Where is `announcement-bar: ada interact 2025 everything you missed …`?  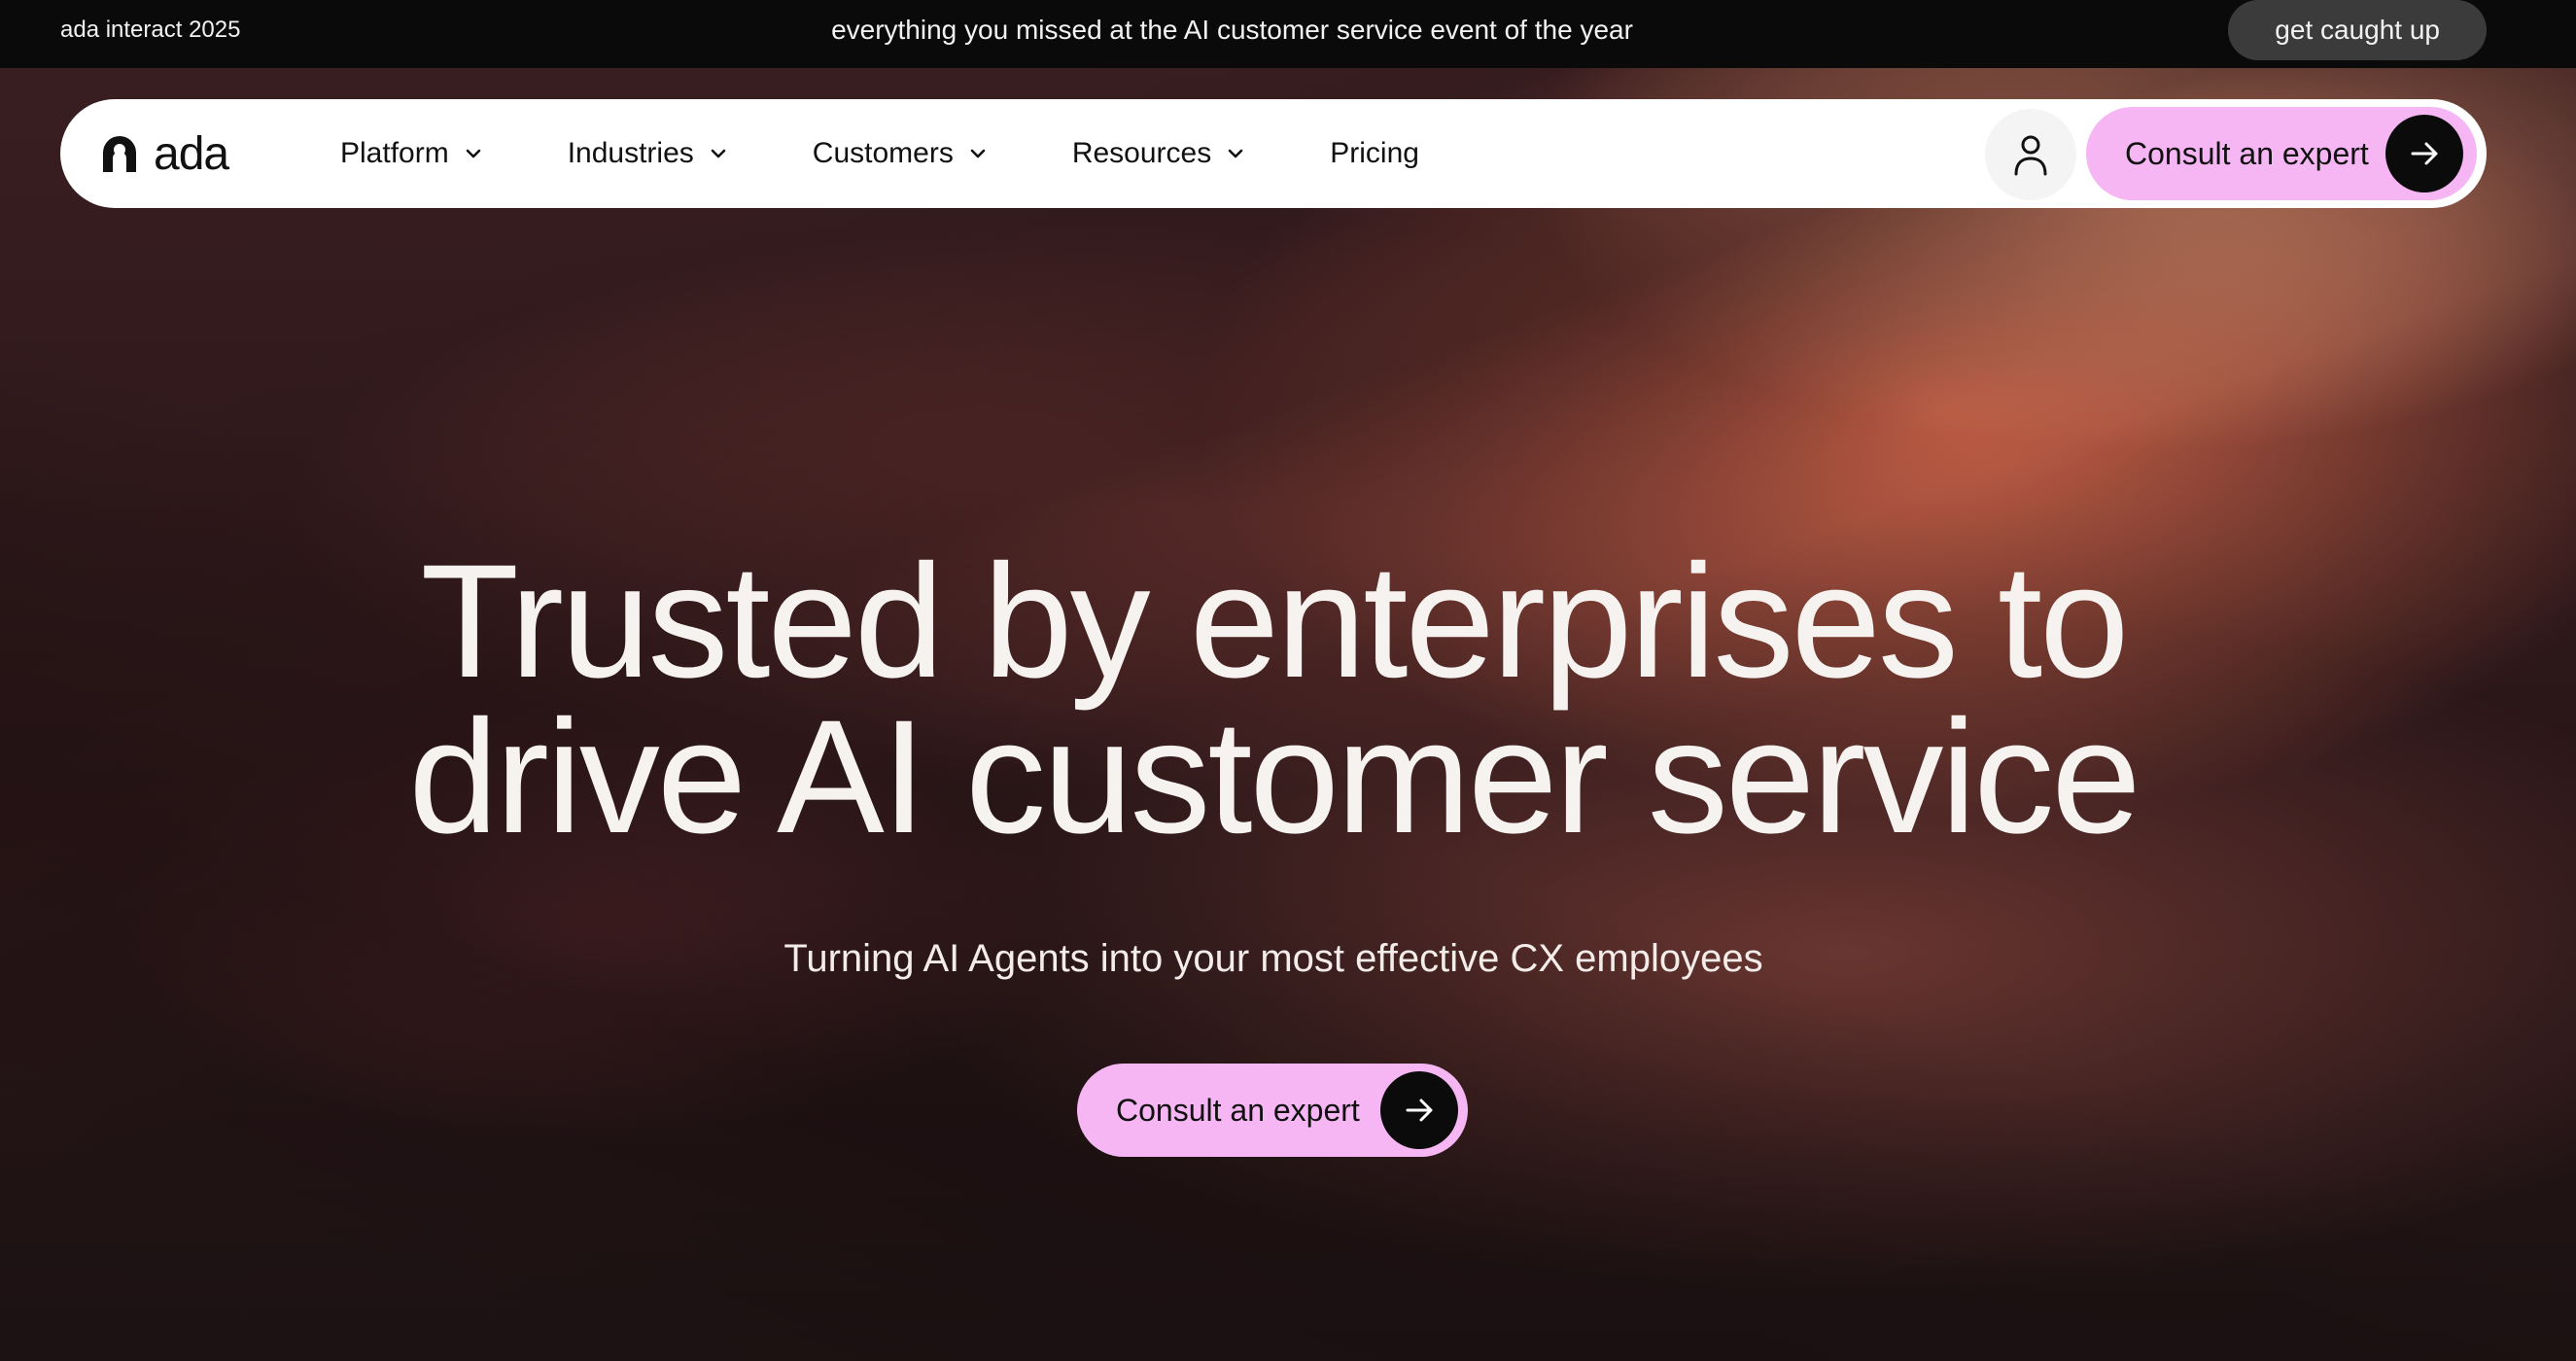 announcement-bar: ada interact 2025 everything you missed … is located at coordinates (1288, 34).